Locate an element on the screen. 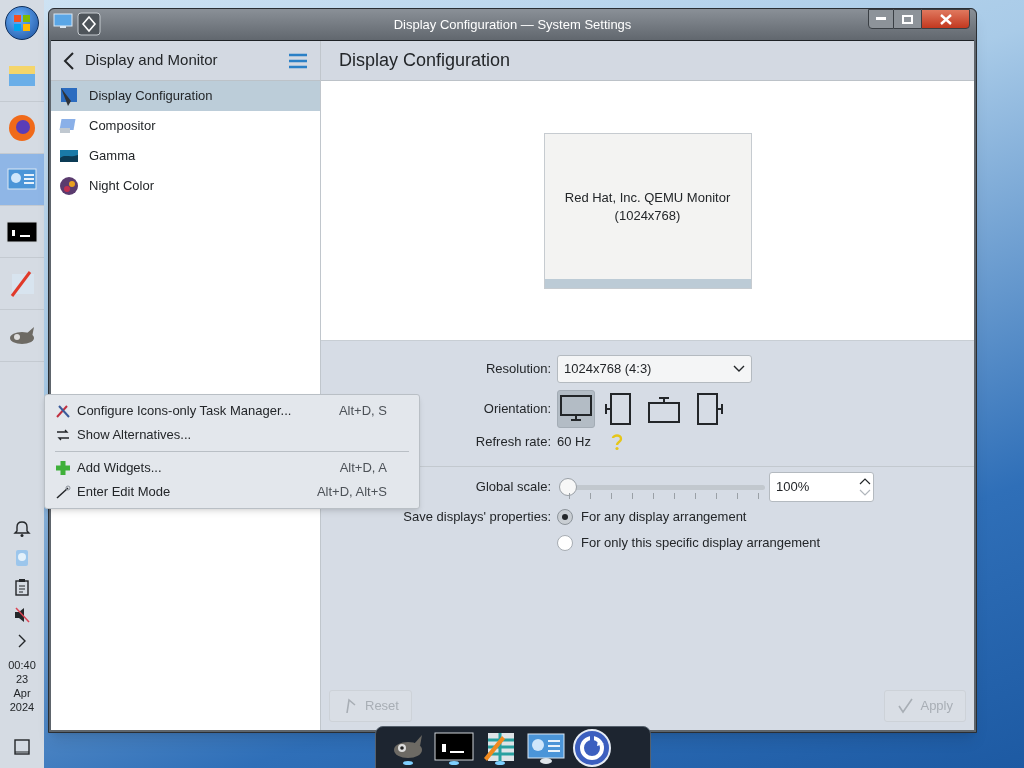 The width and height of the screenshot is (1024, 768). caret-icon is located at coordinates (739, 369).